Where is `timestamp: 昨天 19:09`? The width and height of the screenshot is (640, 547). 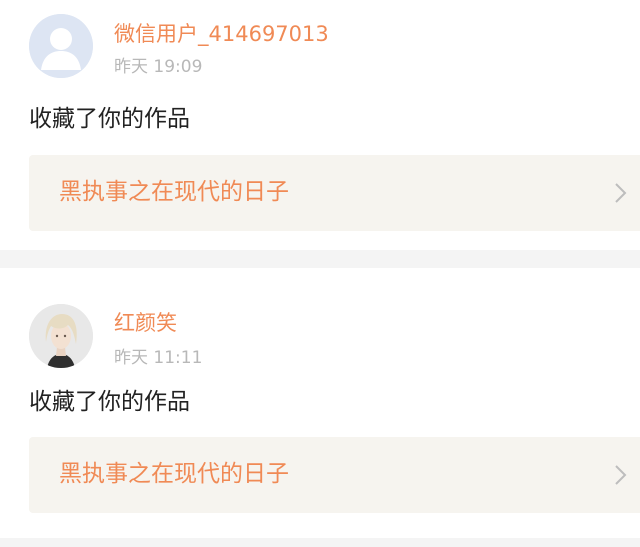
timestamp: 昨天 19:09 is located at coordinates (158, 67).